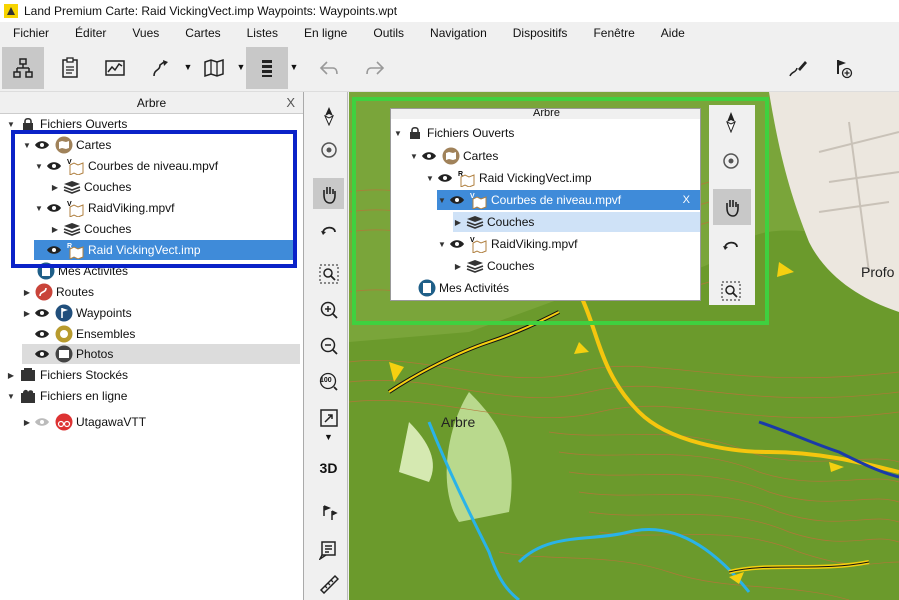  What do you see at coordinates (64, 422) in the screenshot?
I see `utagawa-icon` at bounding box center [64, 422].